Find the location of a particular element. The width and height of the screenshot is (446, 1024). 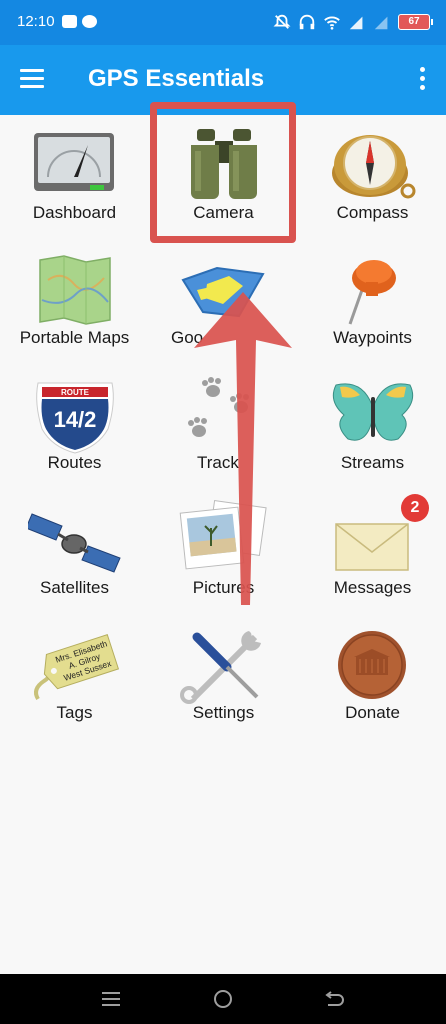

pin-icon is located at coordinates (372, 292).